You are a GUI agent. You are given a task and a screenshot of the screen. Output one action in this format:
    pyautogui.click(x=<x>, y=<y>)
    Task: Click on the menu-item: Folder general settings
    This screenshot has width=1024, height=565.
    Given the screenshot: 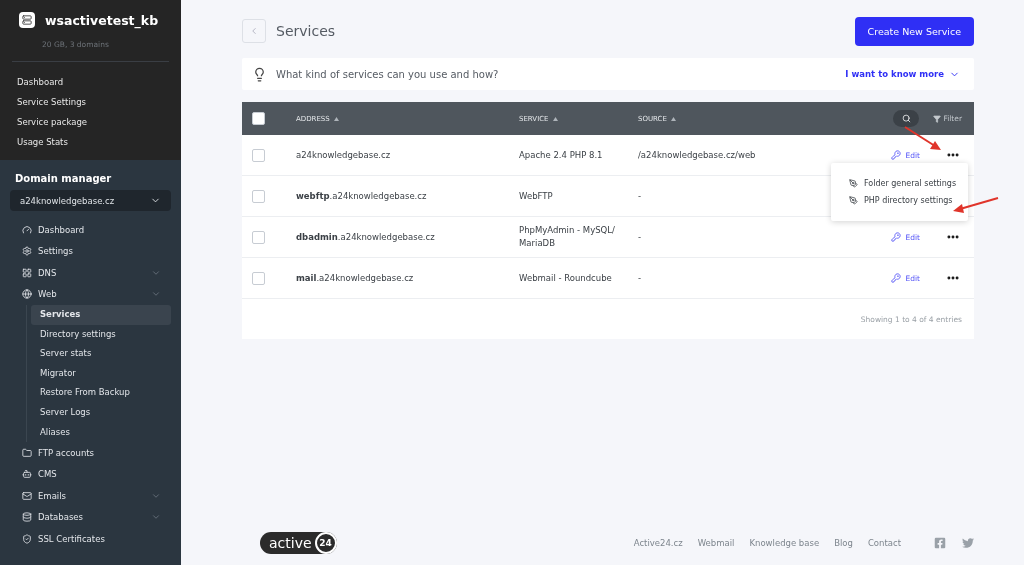 What is the action you would take?
    pyautogui.click(x=899, y=183)
    